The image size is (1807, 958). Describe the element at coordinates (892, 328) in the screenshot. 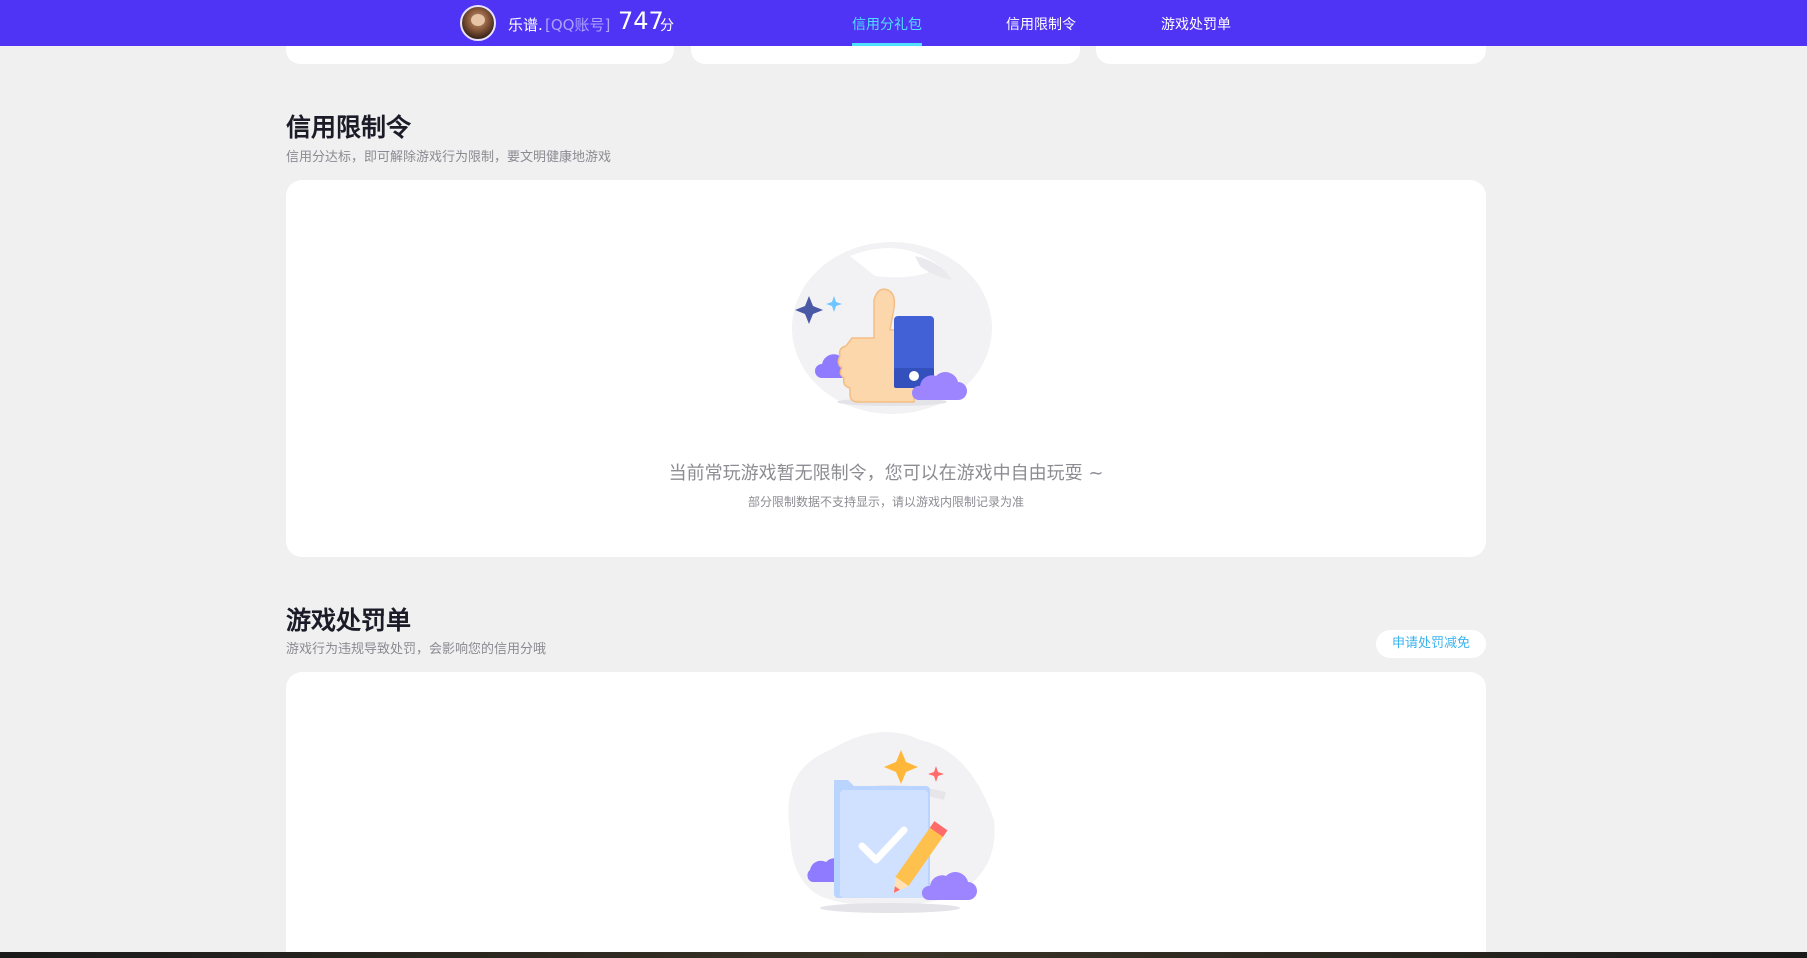

I see `thumbs-up-icon` at that location.